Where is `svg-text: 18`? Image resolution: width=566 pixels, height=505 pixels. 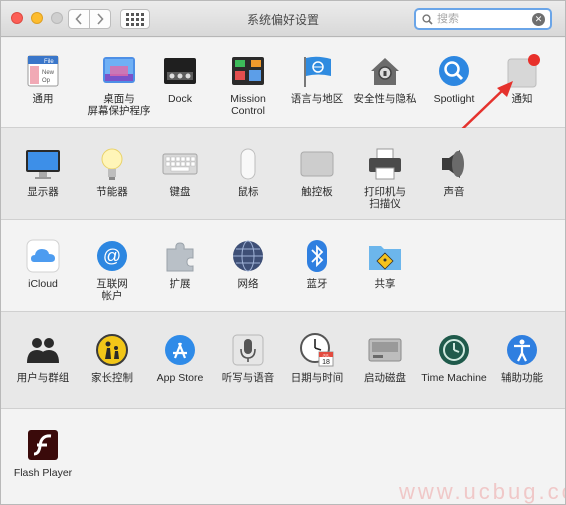 svg-text: 18 is located at coordinates (326, 362).